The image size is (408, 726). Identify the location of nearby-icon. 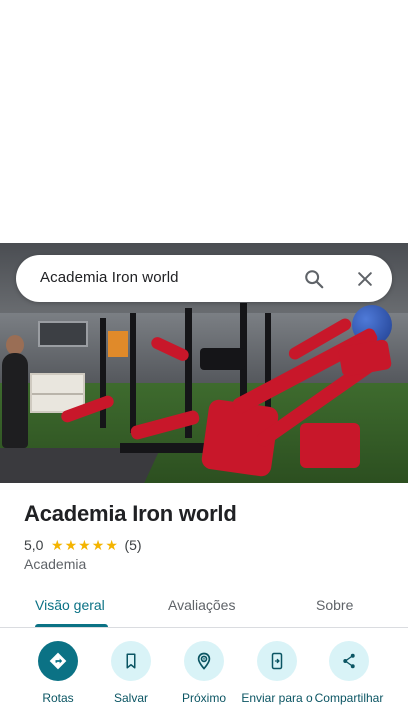
(204, 661).